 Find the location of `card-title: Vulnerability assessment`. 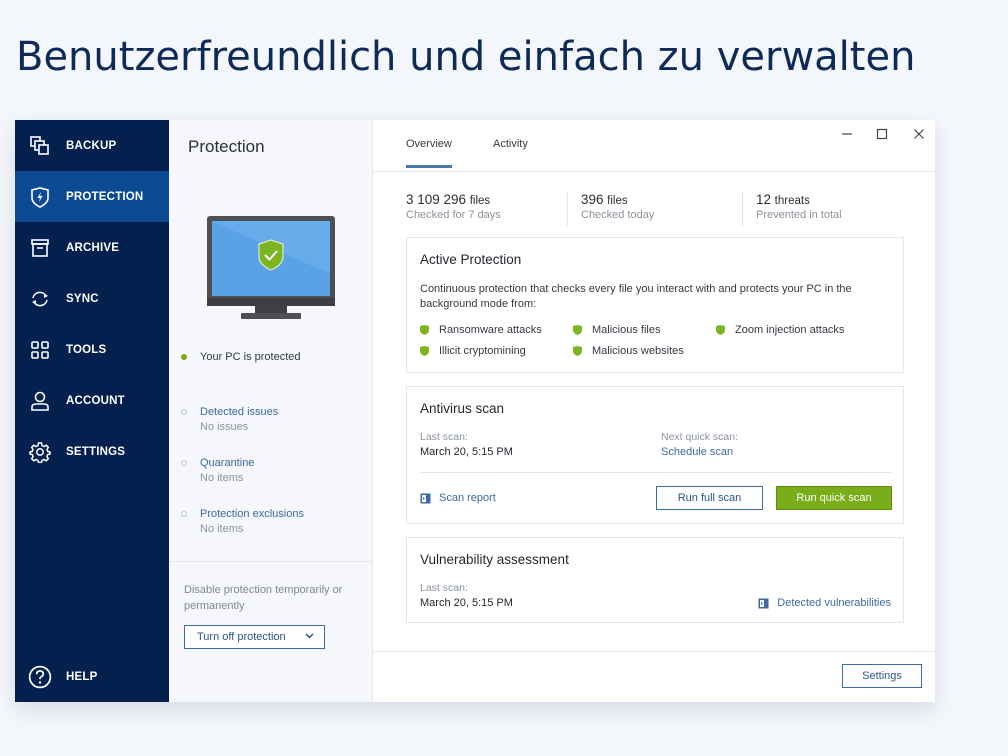

card-title: Vulnerability assessment is located at coordinates (494, 559).